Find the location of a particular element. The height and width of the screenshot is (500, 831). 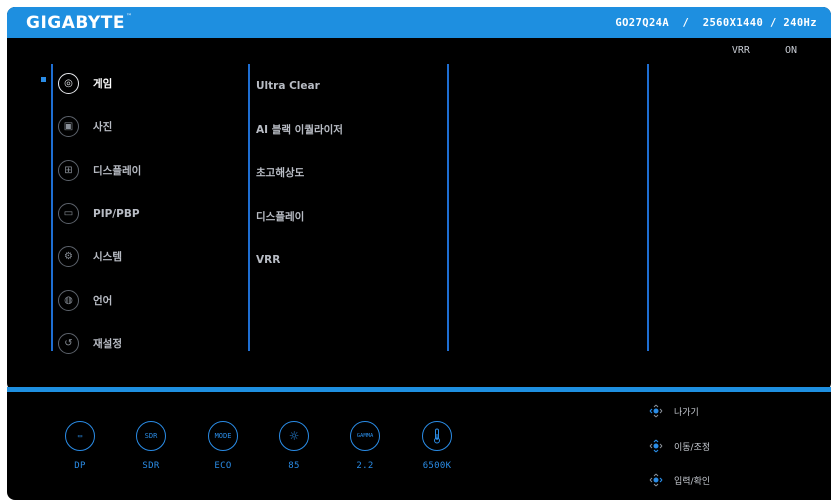

menu-item-label: 시스템 is located at coordinates (107, 257).